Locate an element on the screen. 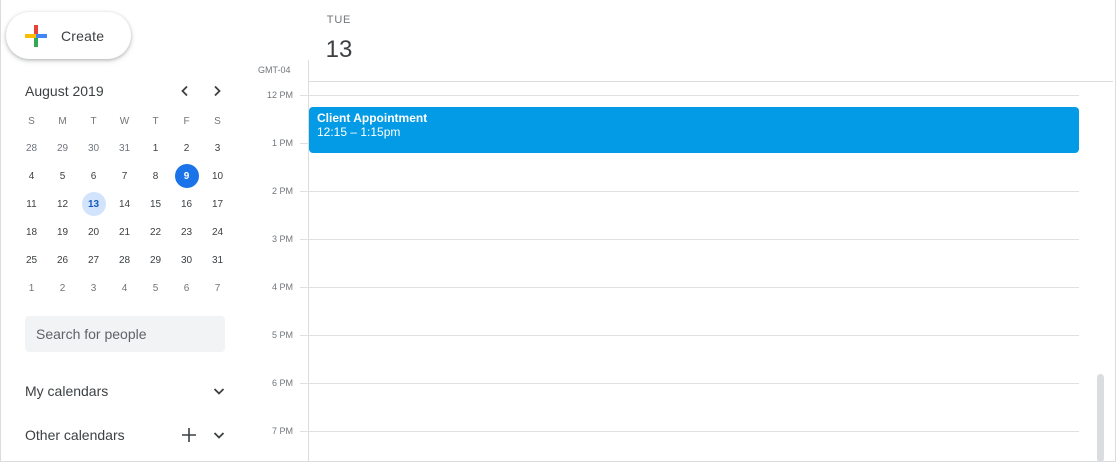 The image size is (1116, 462). day-number: 30 is located at coordinates (93, 148).